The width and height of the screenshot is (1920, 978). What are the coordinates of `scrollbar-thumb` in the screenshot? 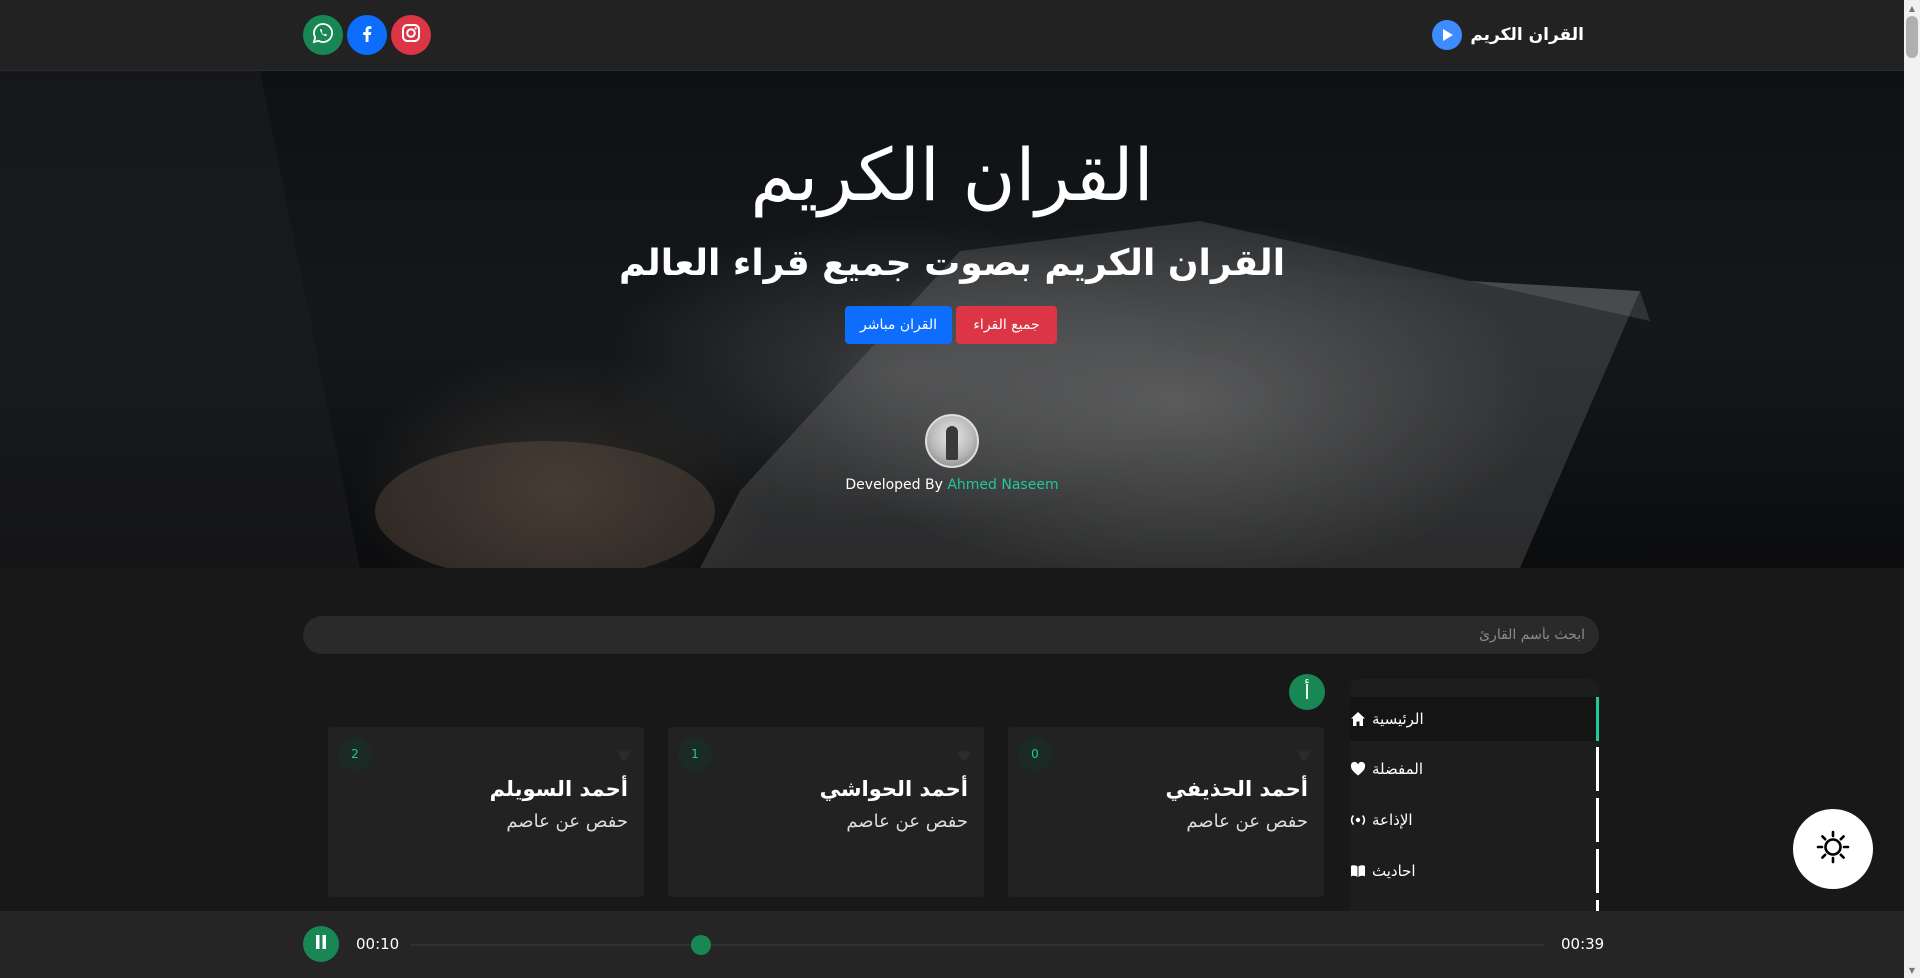 It's located at (1912, 37).